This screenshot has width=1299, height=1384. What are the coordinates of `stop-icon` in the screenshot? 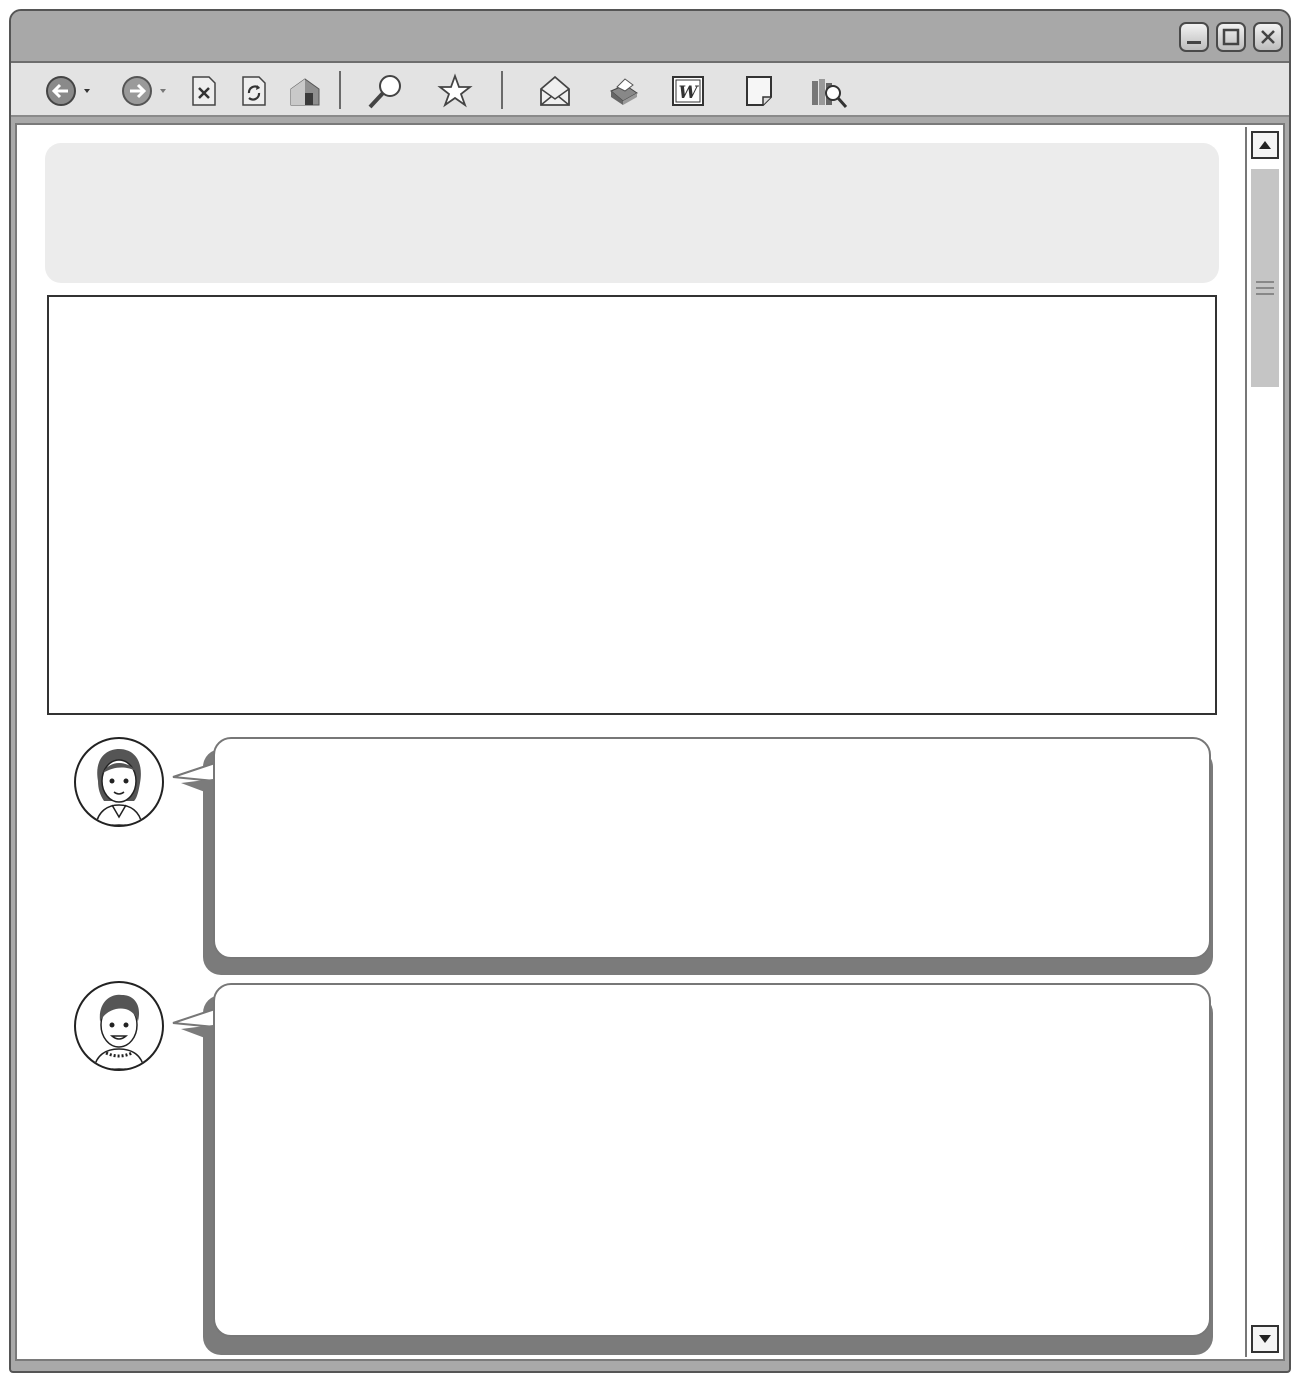 It's located at (204, 91).